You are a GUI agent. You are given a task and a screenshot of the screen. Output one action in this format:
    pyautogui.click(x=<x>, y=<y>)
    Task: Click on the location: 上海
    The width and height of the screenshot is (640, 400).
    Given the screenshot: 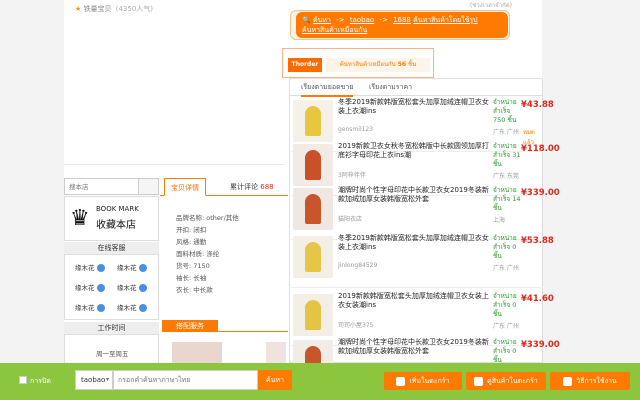 What is the action you would take?
    pyautogui.click(x=499, y=220)
    